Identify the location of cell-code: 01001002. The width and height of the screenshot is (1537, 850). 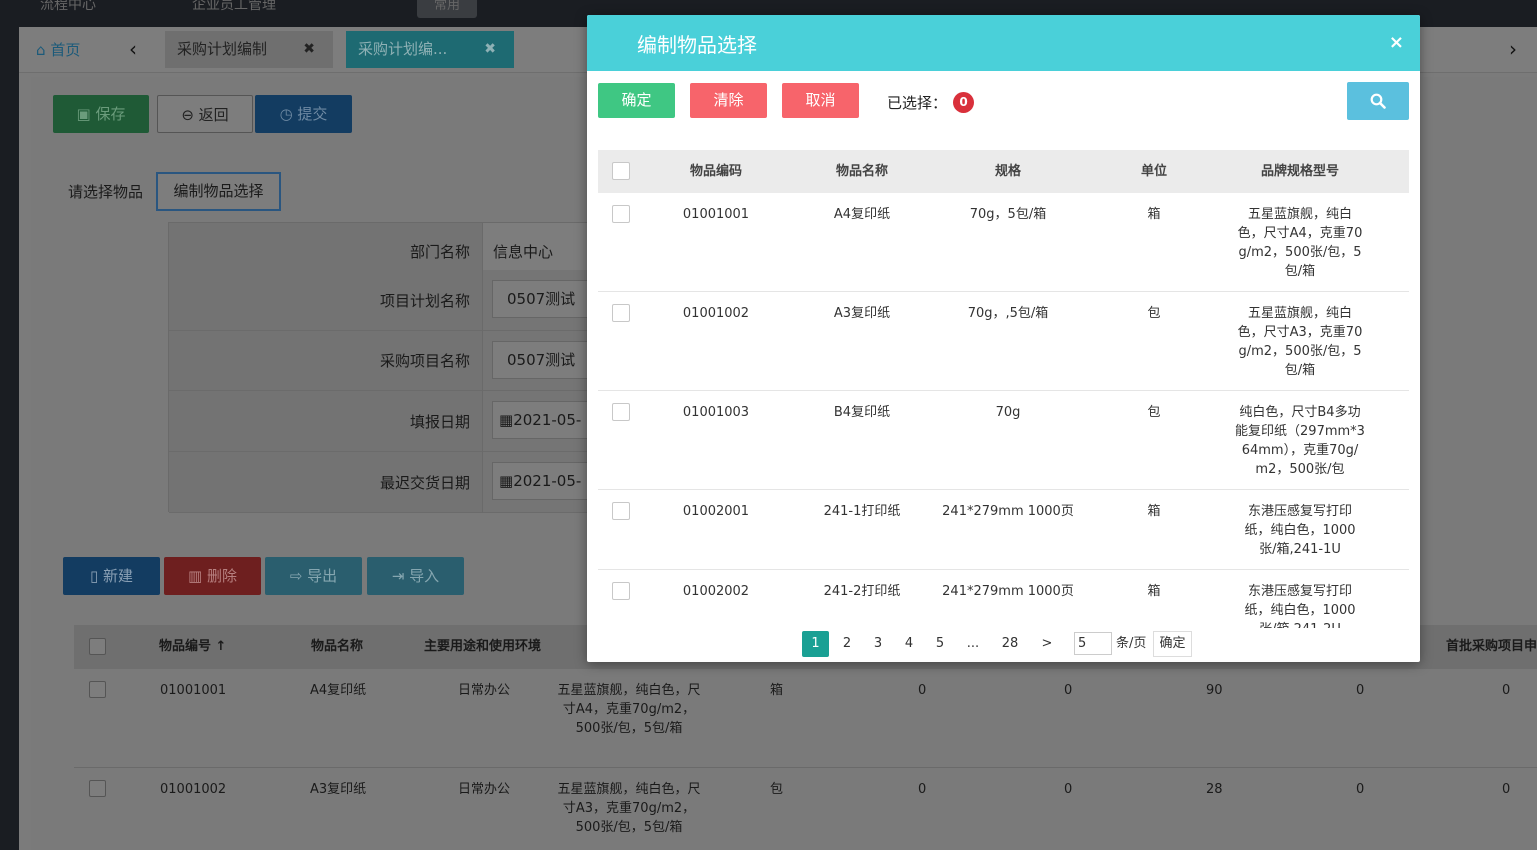
(716, 313).